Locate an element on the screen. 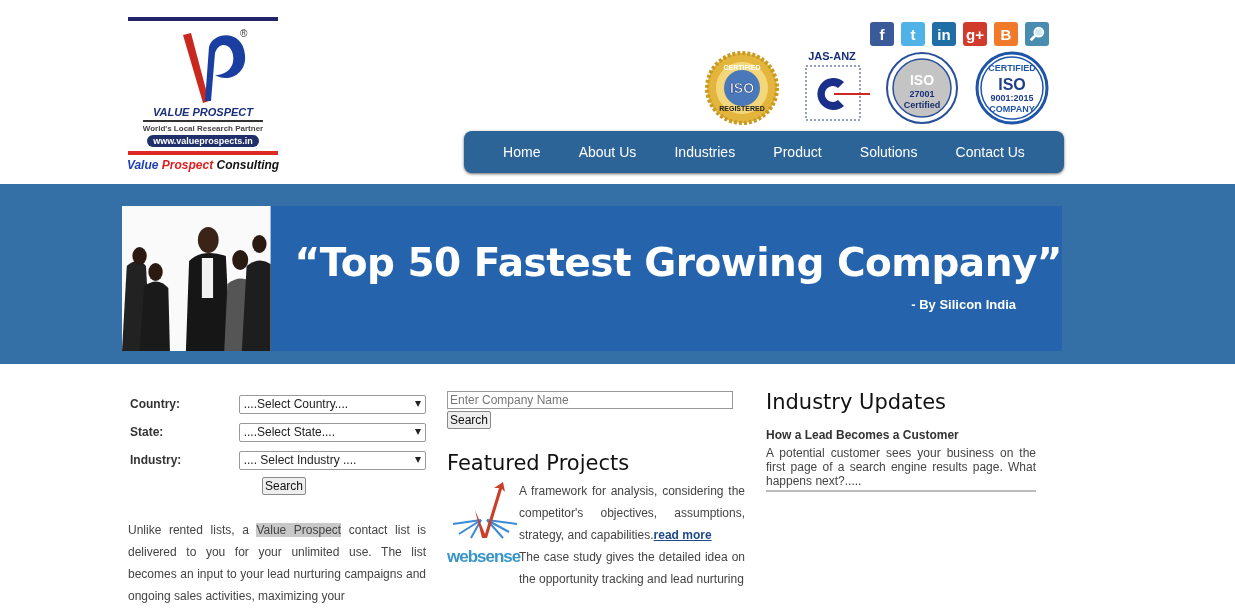  social-link-icon: g+ is located at coordinates (975, 34).